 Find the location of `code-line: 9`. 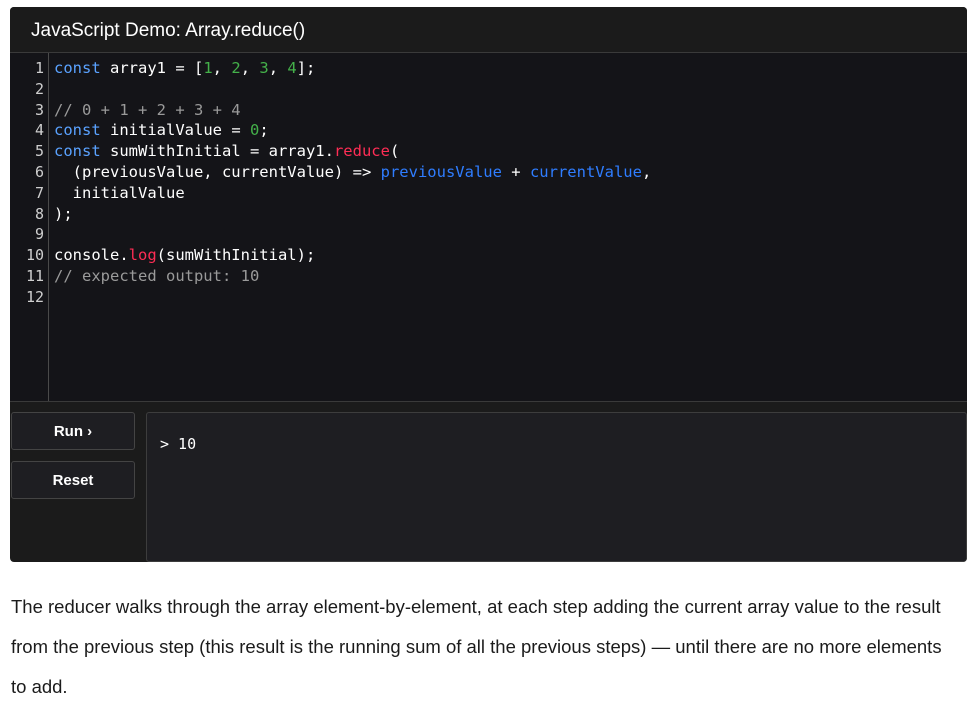

code-line: 9 is located at coordinates (488, 234).